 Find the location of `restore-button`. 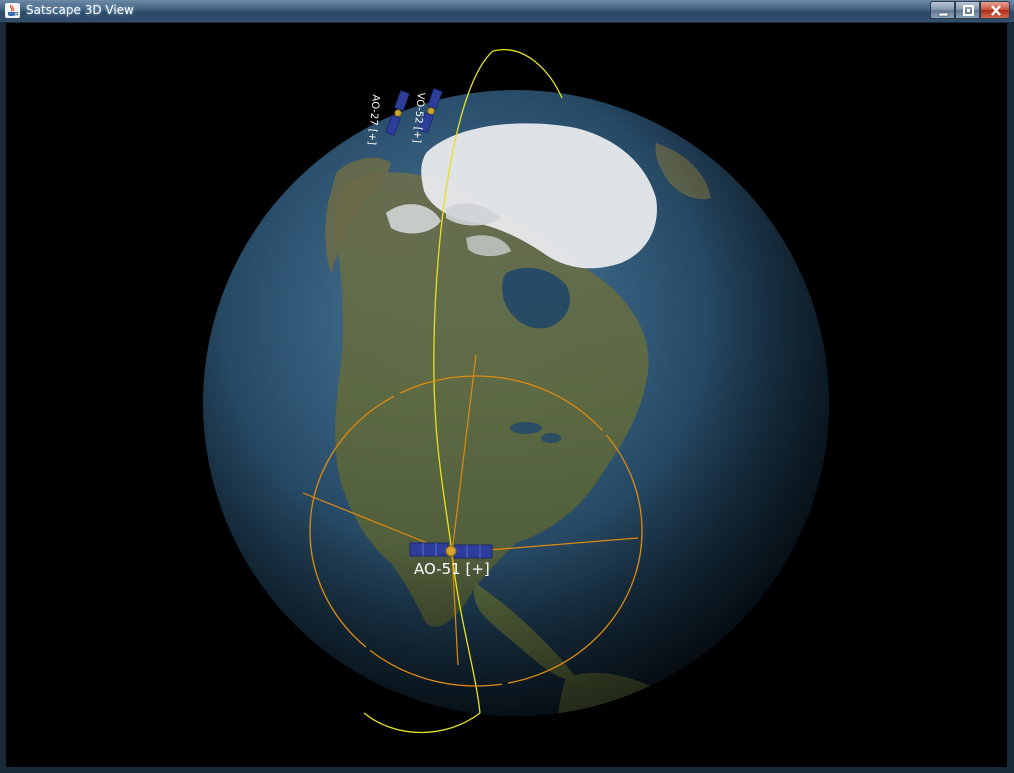

restore-button is located at coordinates (967, 10).